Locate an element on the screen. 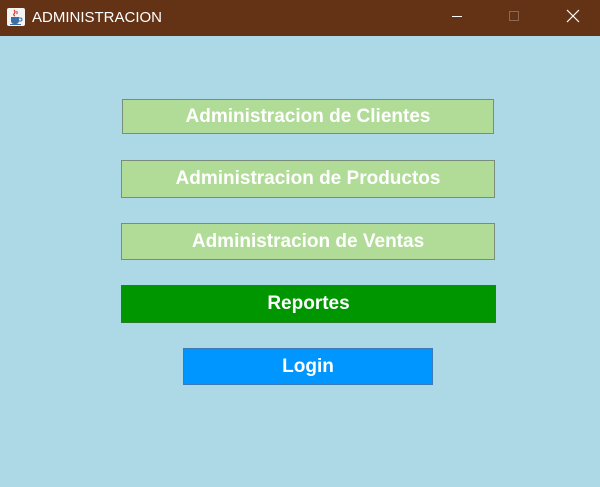  clientes-button: Administracion de Clientes is located at coordinates (308, 116).